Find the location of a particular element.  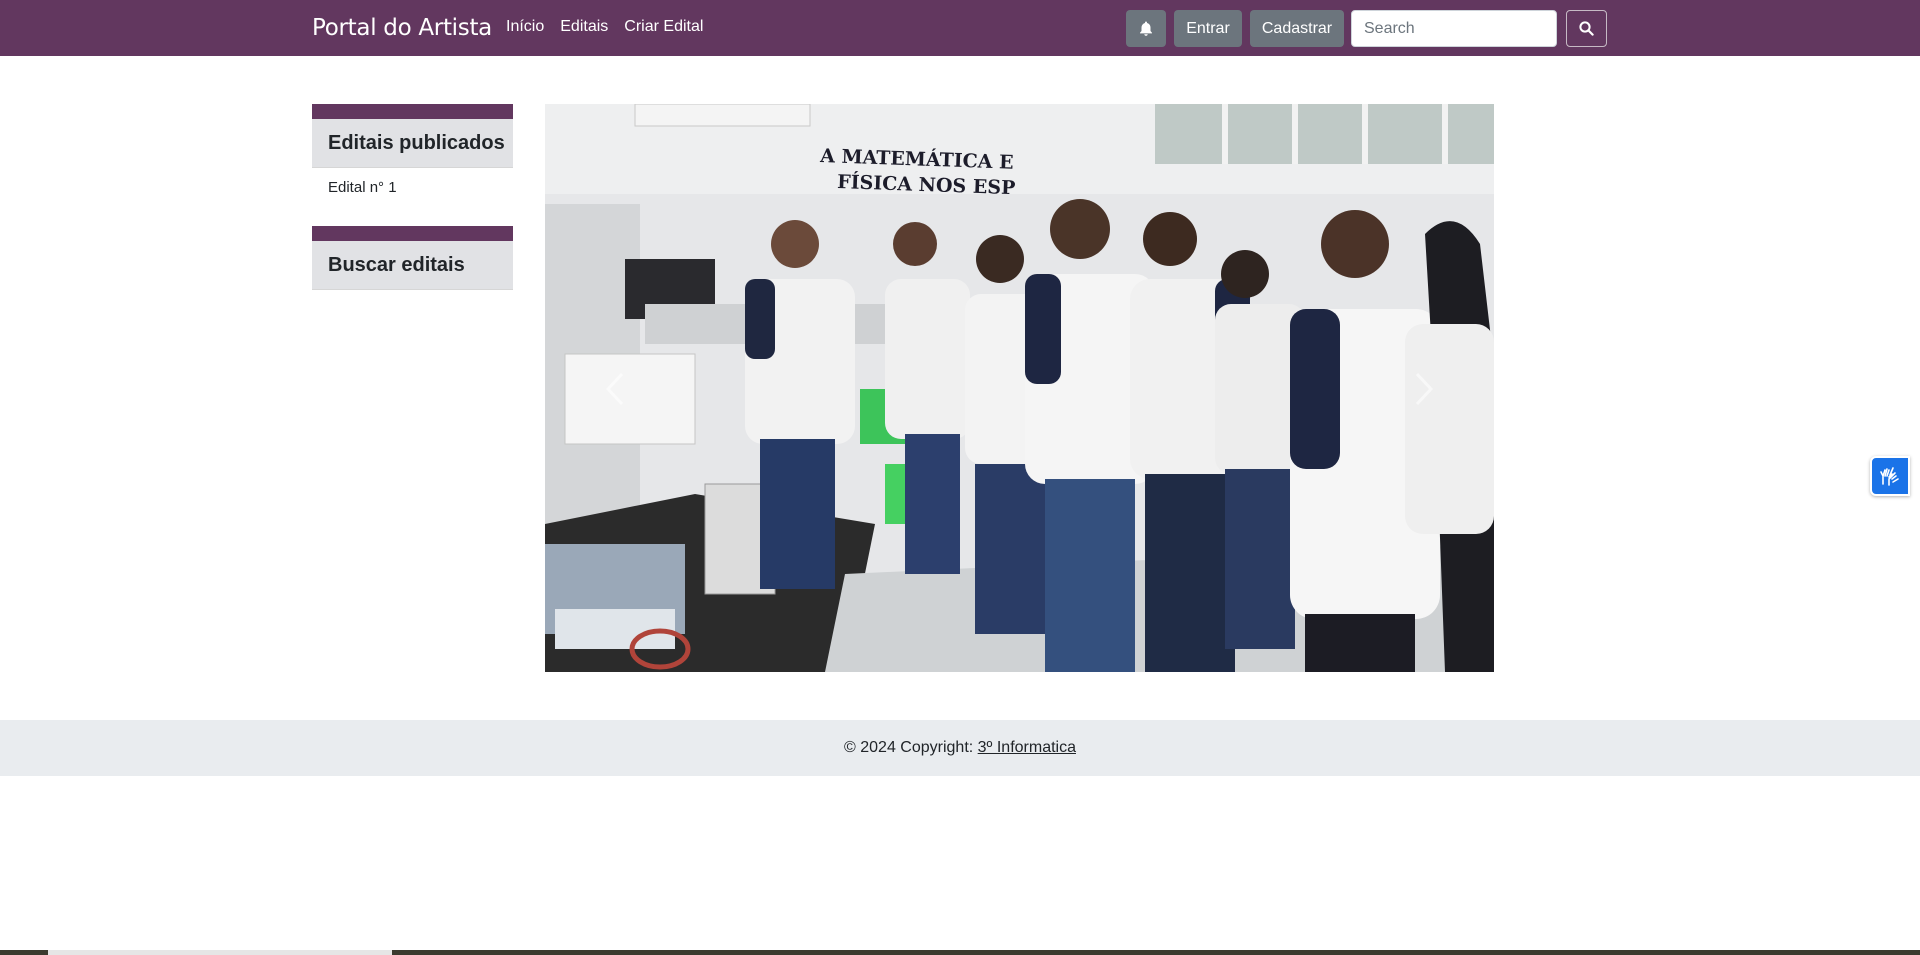

search-editais-title: Buscar editais is located at coordinates (412, 265).